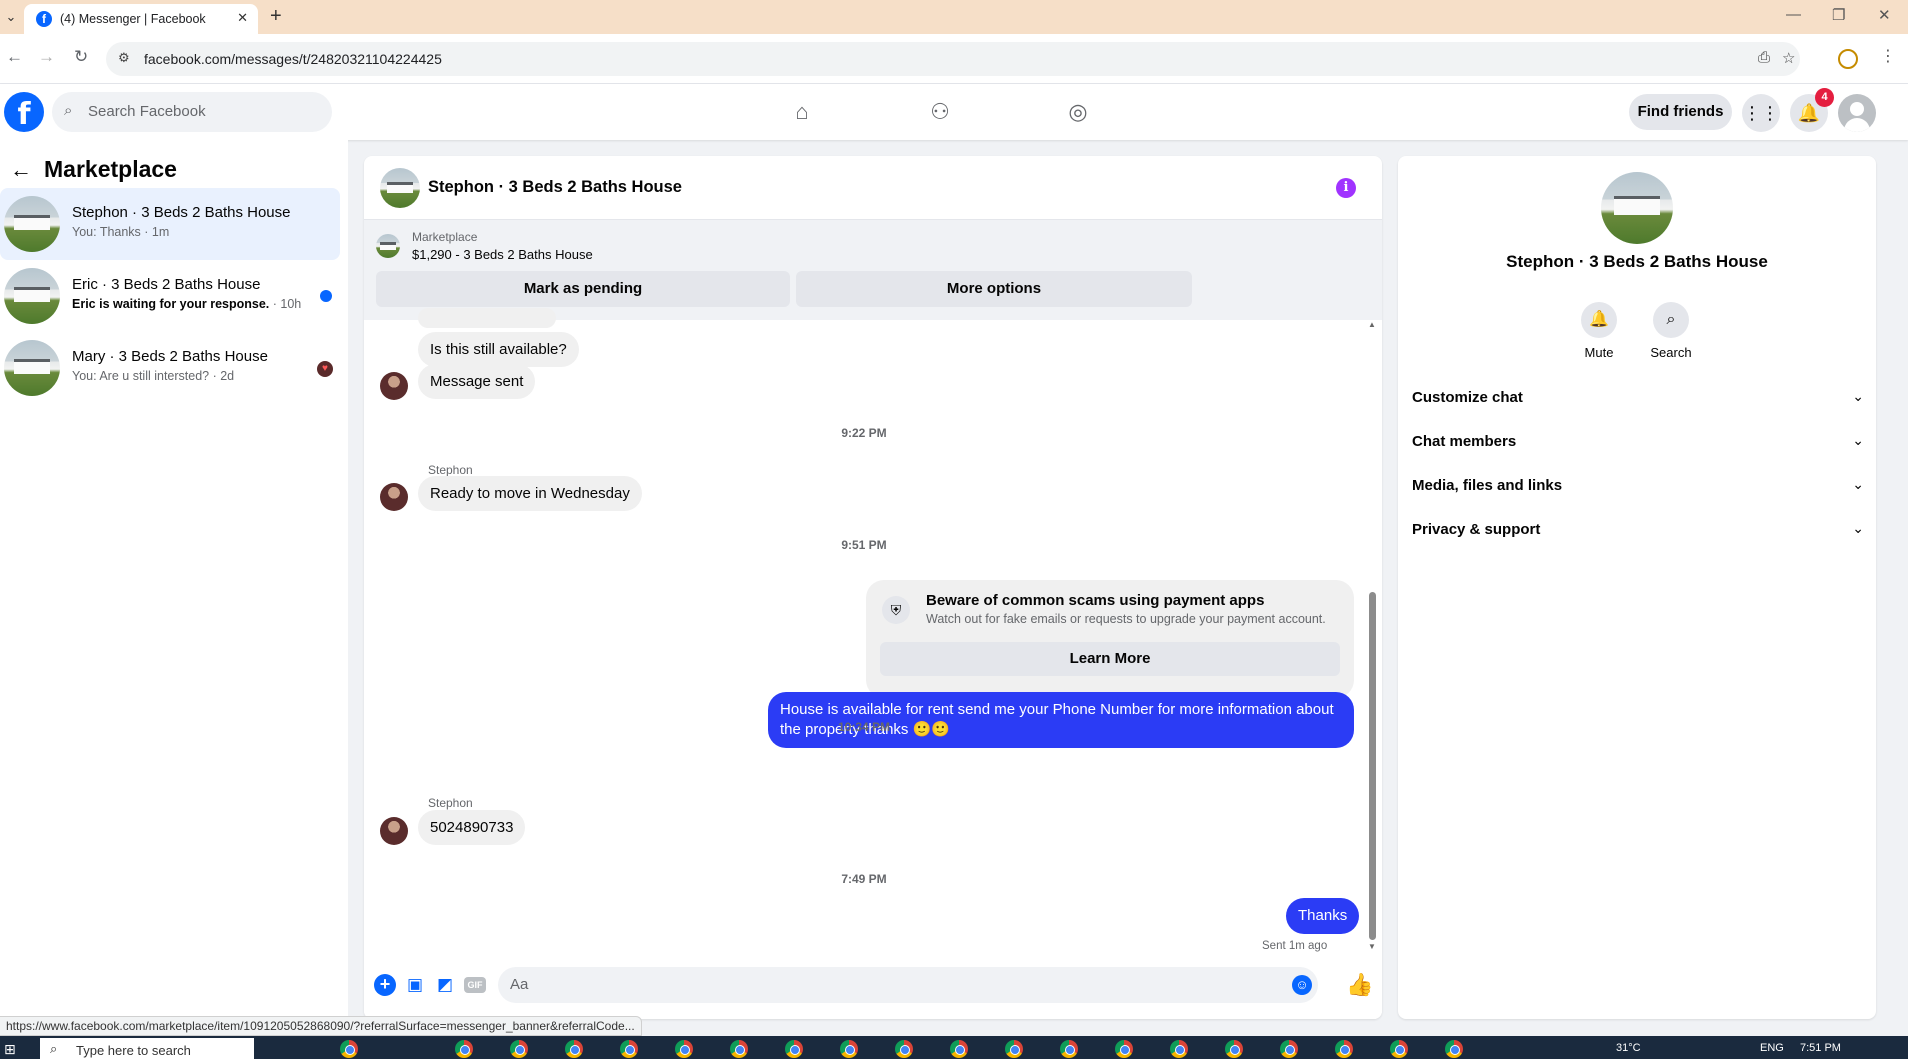 The height and width of the screenshot is (1059, 1908). What do you see at coordinates (1372, 766) in the screenshot?
I see `scroll-thumb` at bounding box center [1372, 766].